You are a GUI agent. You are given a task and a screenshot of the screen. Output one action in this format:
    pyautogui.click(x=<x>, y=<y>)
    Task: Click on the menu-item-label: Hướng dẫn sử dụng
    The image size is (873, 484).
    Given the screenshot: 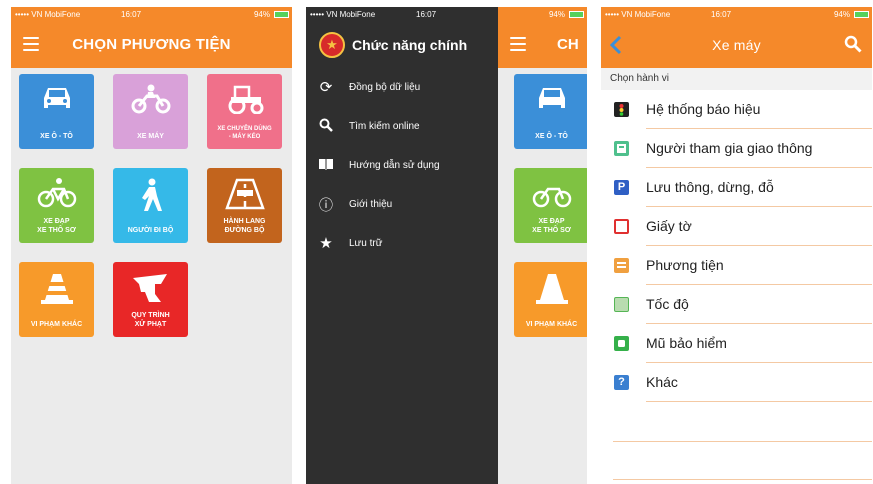 What is the action you would take?
    pyautogui.click(x=394, y=165)
    